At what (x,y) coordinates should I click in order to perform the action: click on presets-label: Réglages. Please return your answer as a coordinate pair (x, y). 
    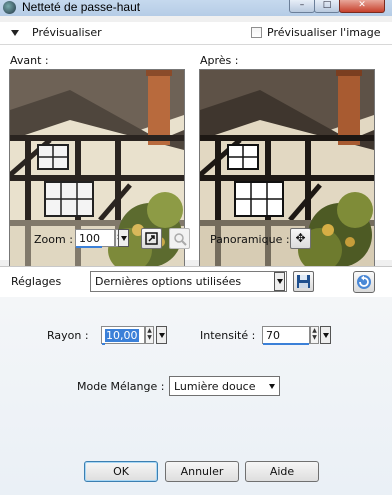
    Looking at the image, I should click on (36, 281).